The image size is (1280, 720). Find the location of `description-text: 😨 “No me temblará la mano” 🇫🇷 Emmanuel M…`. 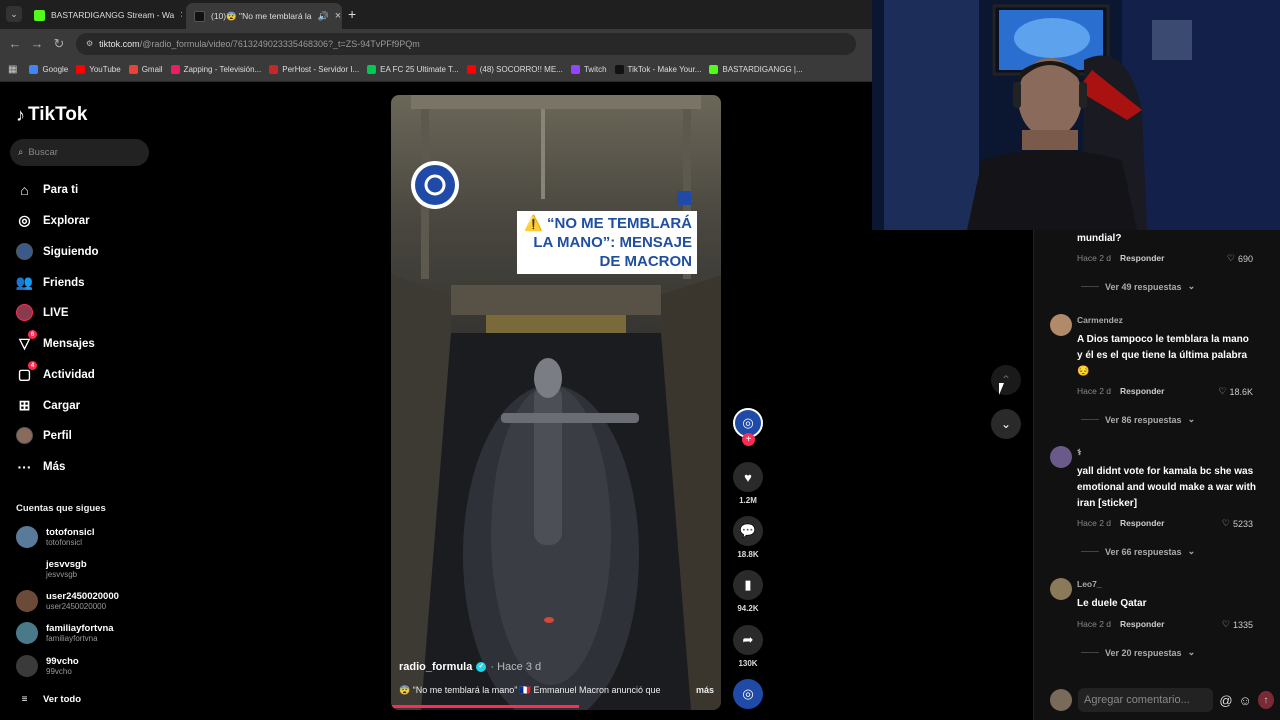

description-text: 😨 “No me temblará la mano” 🇫🇷 Emmanuel M… is located at coordinates (530, 690).